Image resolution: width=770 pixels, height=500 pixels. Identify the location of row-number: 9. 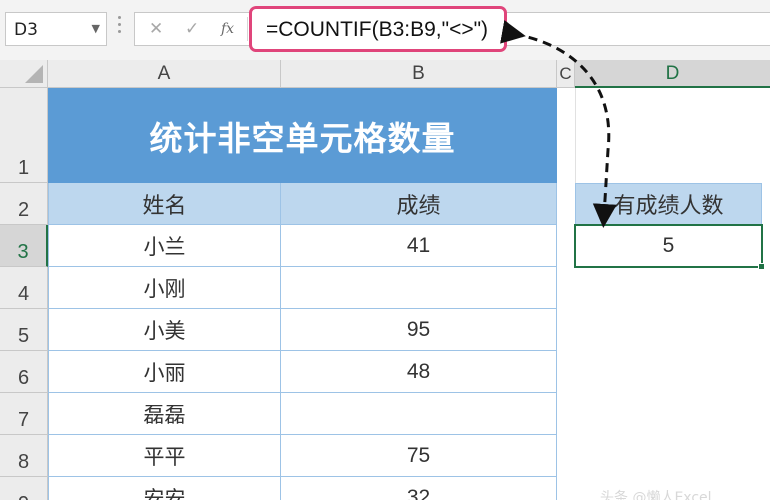
(23, 496).